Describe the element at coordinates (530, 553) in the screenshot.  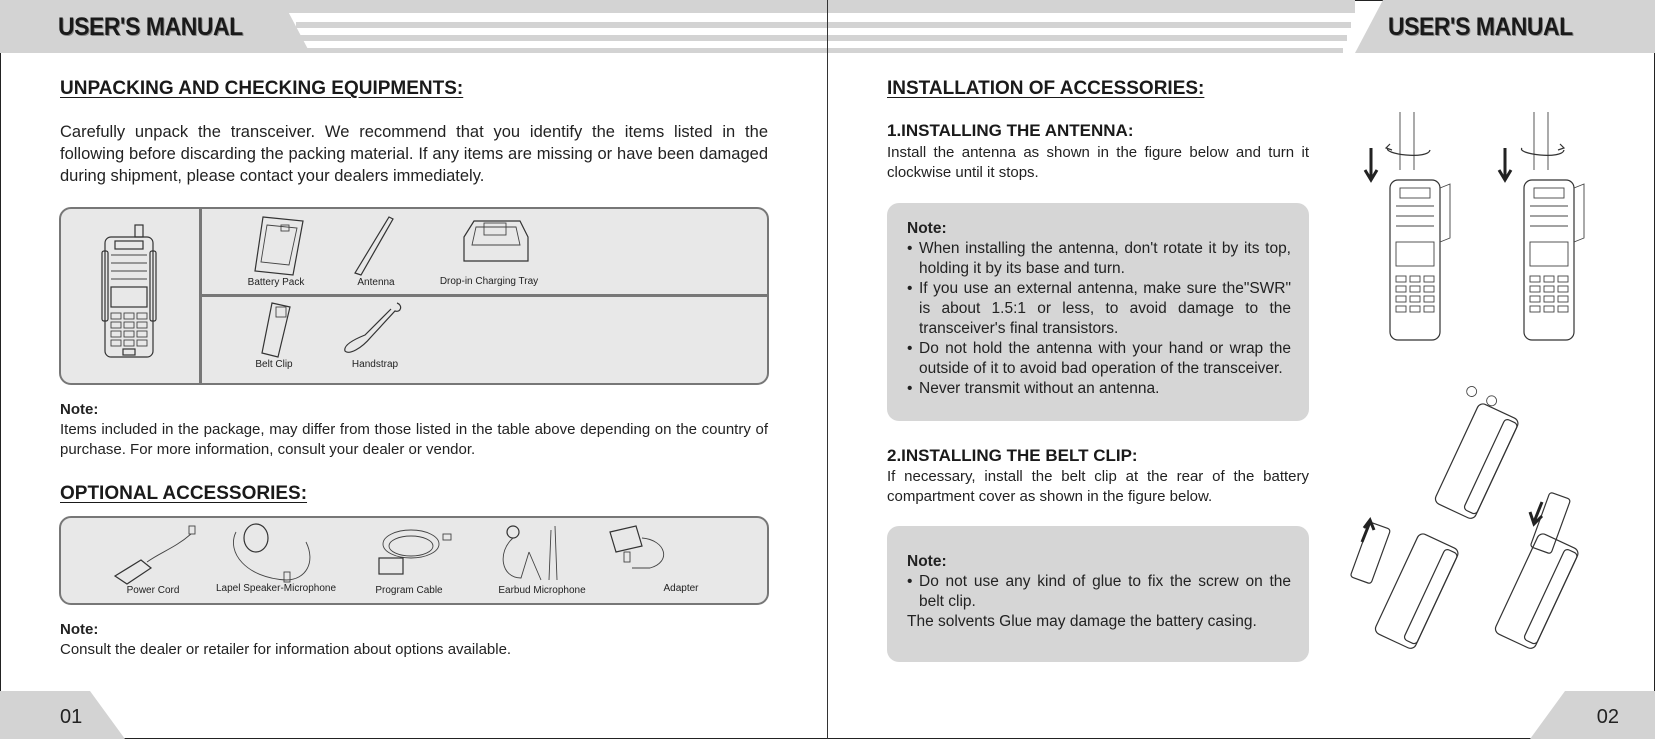
I see `earbud-microphone-icon` at that location.